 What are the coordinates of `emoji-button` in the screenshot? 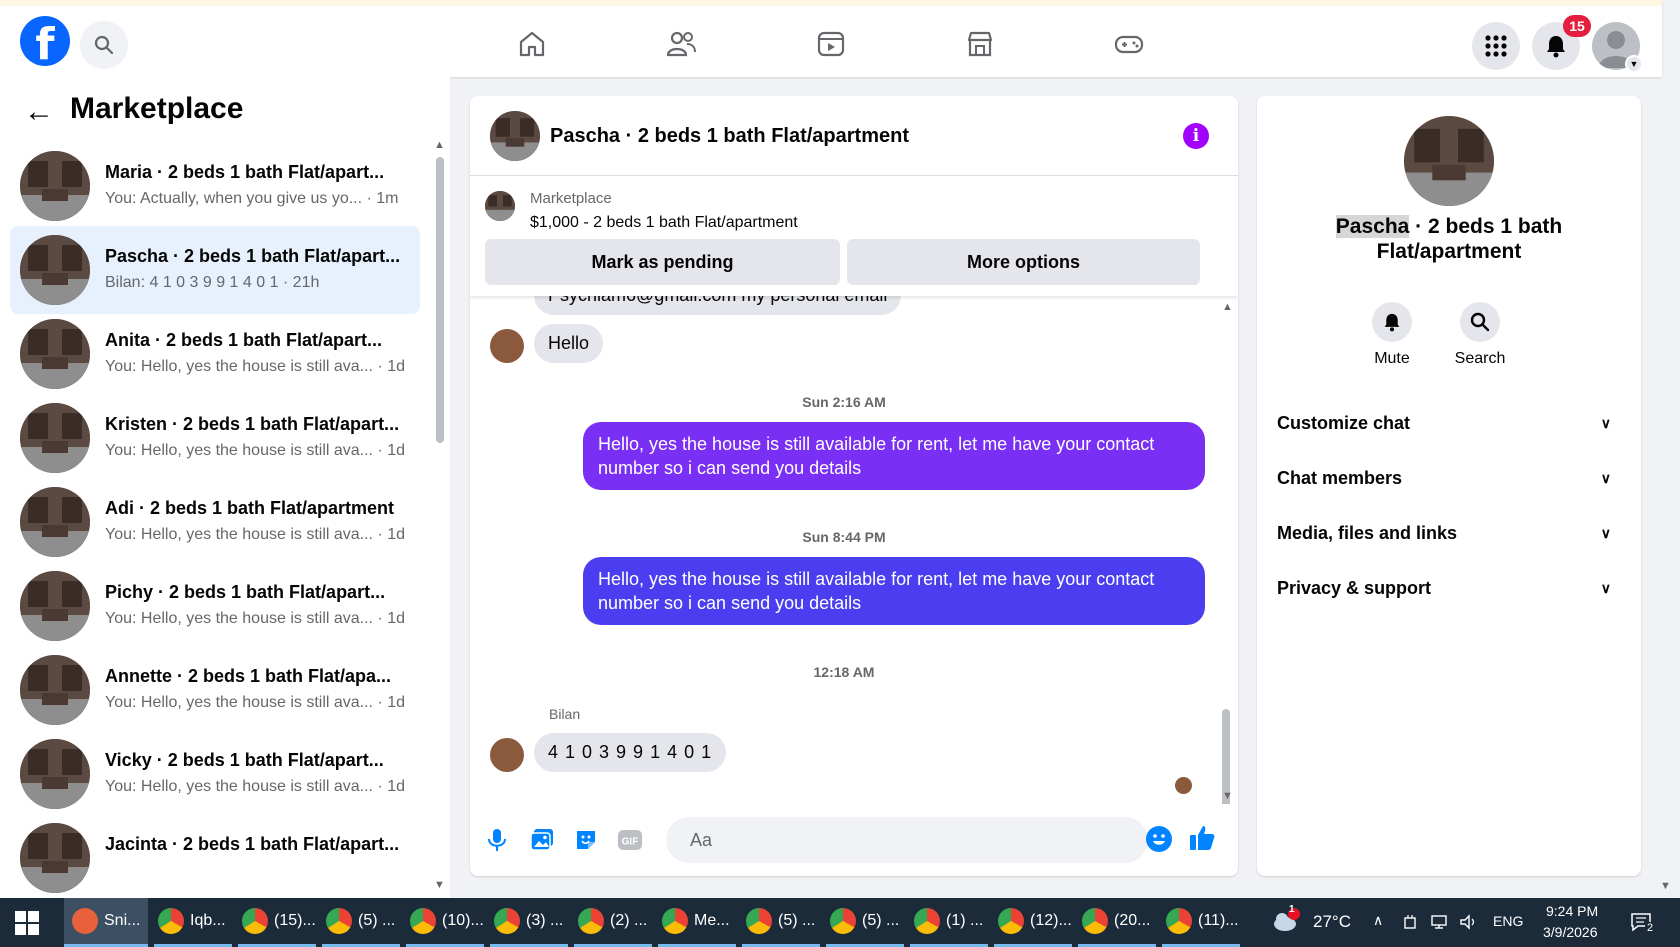 It's located at (1159, 839).